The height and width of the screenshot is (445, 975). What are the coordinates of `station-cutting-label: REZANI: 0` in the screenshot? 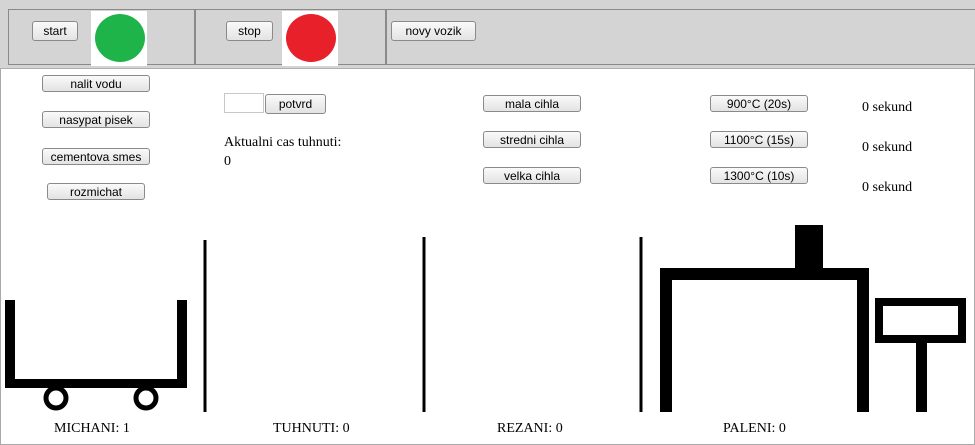 It's located at (530, 428).